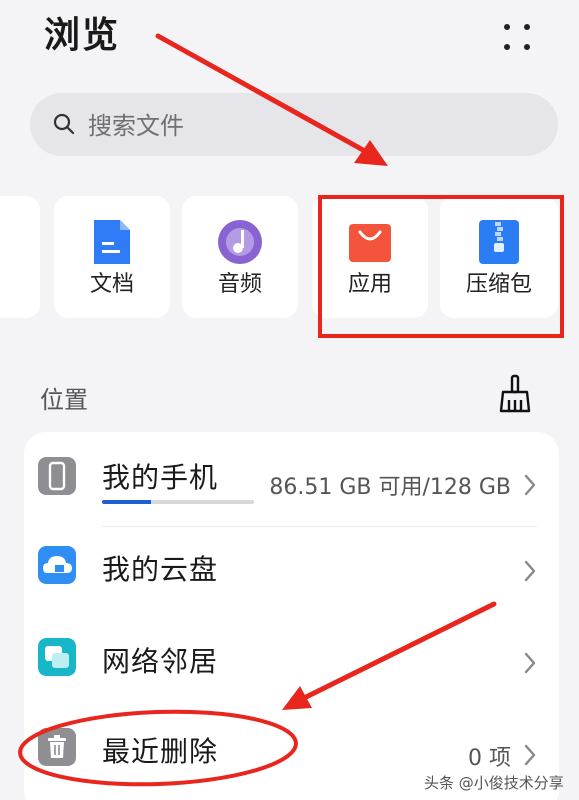 This screenshot has height=800, width=579. What do you see at coordinates (390, 487) in the screenshot?
I see `storage-detail: 86.51 GB 可用/128 GB` at bounding box center [390, 487].